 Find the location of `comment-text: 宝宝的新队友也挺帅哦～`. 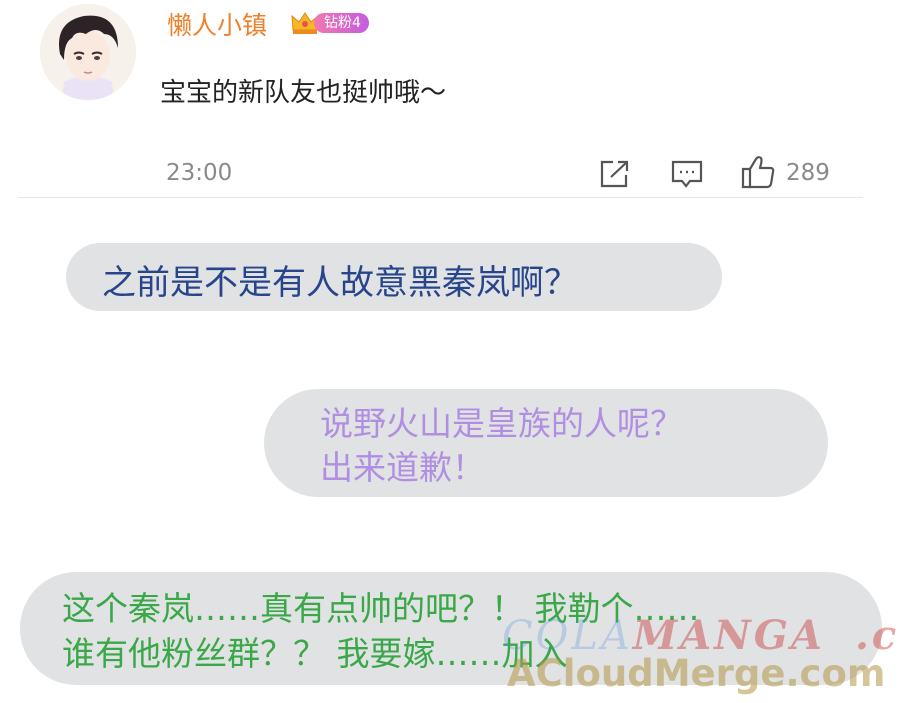

comment-text: 宝宝的新队友也挺帅哦～ is located at coordinates (303, 93).